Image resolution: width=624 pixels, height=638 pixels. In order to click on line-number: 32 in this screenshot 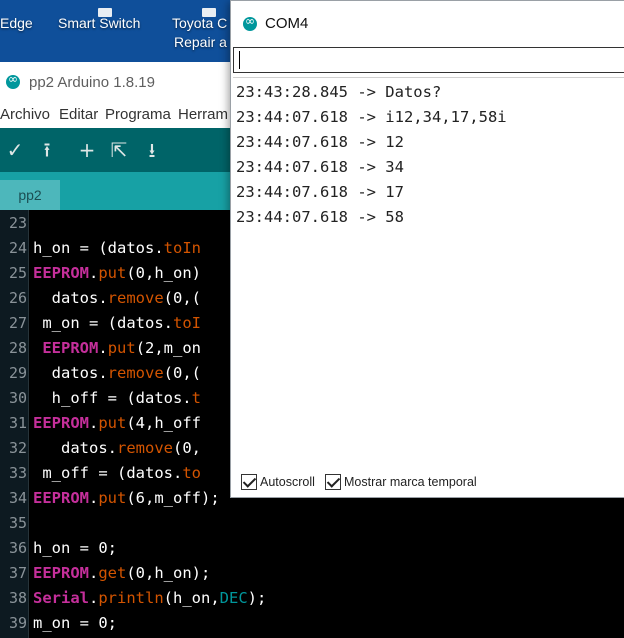, I will do `click(17, 448)`.